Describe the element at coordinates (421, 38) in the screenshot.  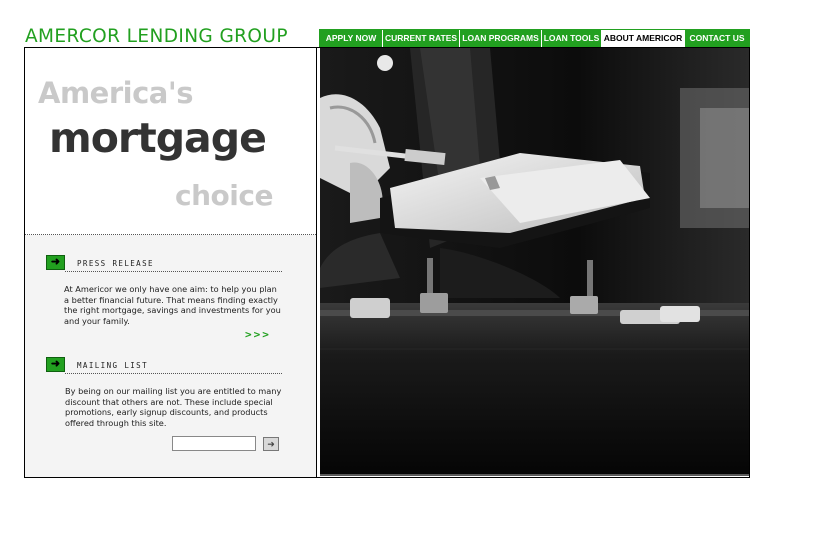
I see `nav-current-rates: CURRENT RATES` at that location.